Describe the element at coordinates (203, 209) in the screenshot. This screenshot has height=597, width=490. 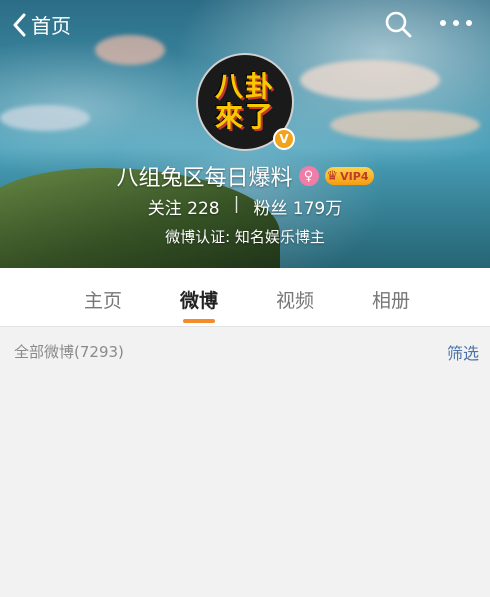
I see `following-count: 228` at that location.